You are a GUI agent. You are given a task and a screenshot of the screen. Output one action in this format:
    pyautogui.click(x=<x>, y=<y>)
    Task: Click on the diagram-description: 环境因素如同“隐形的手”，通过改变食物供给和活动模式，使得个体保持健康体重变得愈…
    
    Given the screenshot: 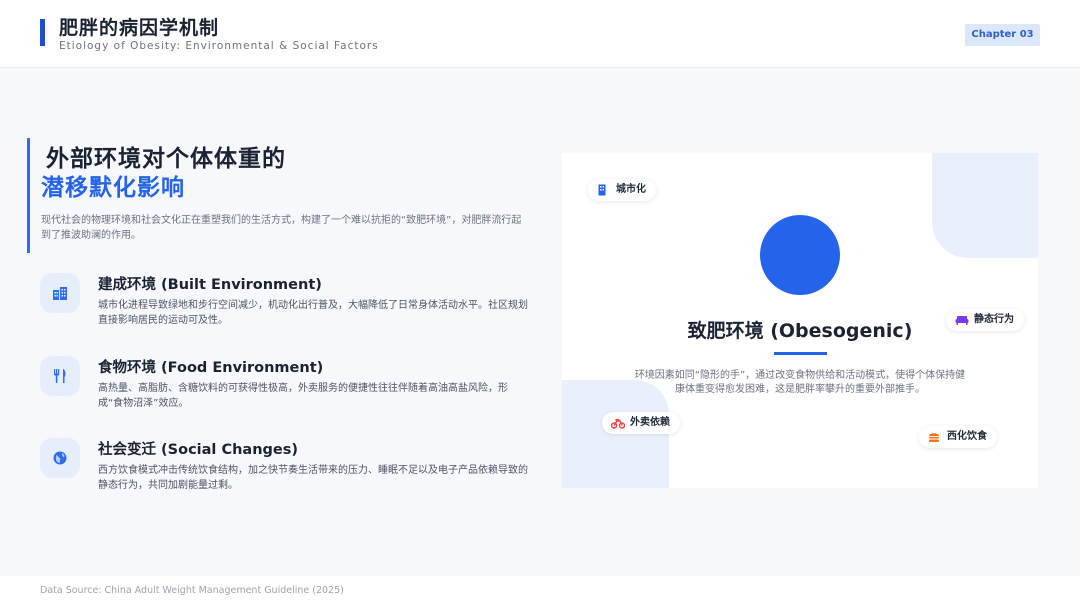 What is the action you would take?
    pyautogui.click(x=800, y=382)
    